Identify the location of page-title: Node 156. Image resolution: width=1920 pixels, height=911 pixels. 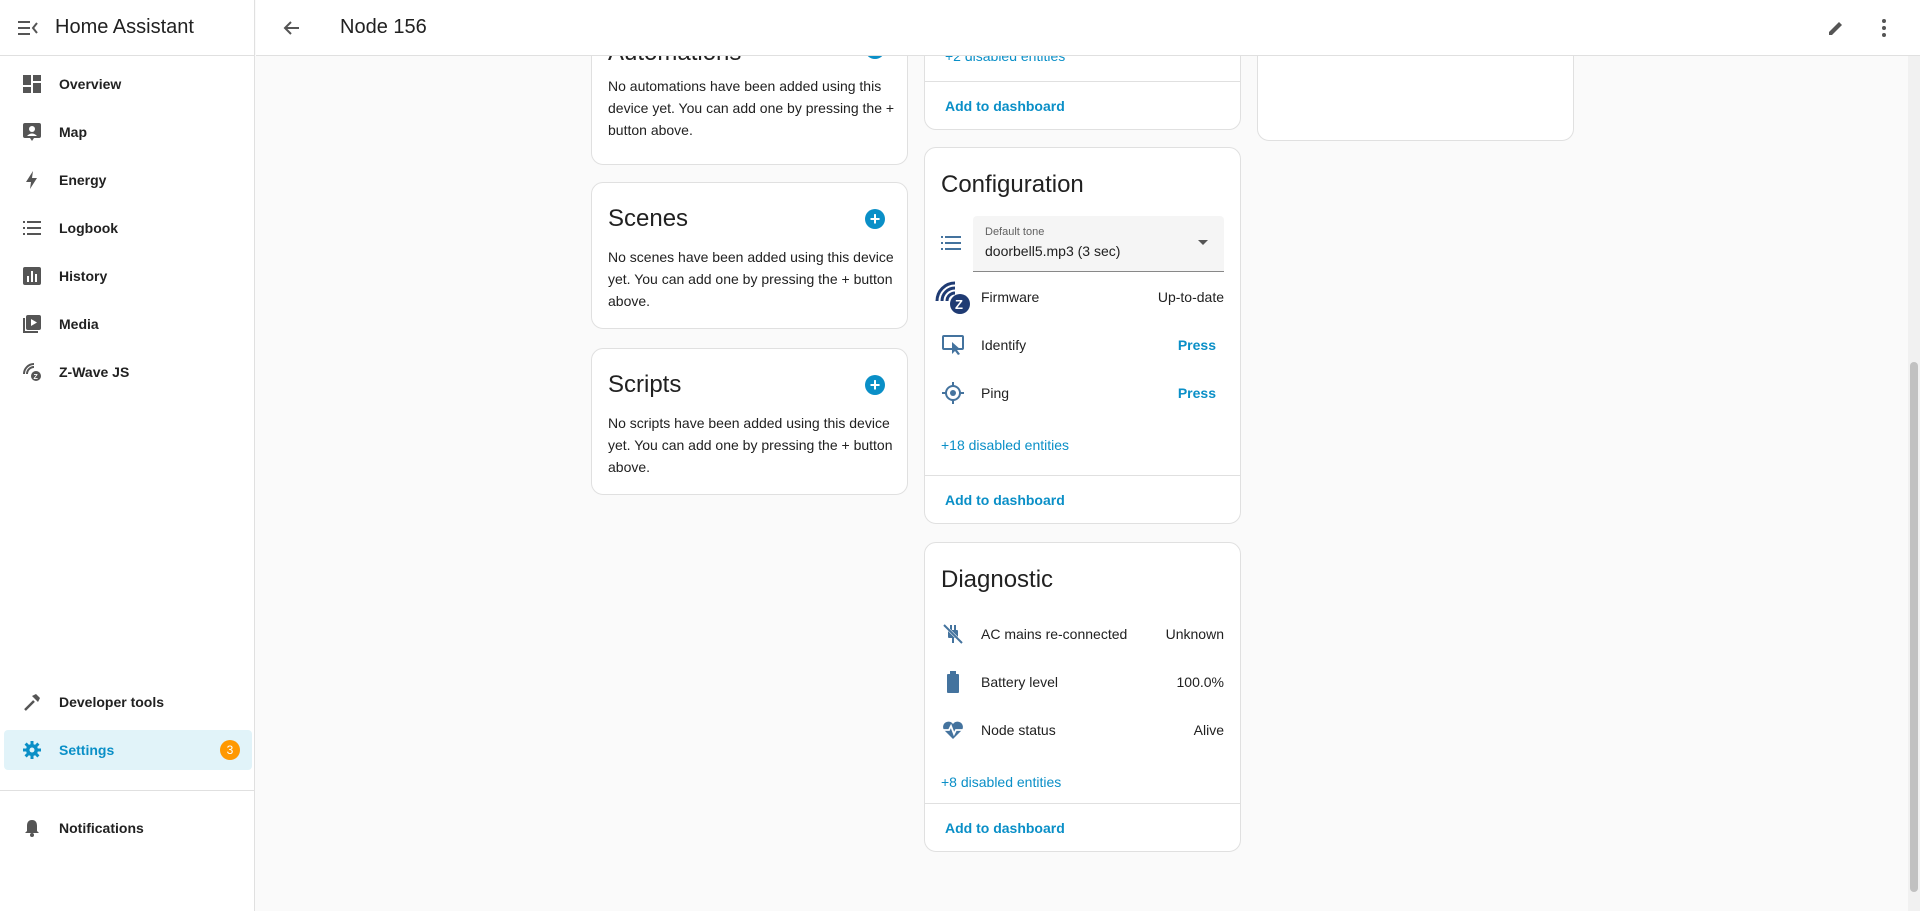
(383, 27).